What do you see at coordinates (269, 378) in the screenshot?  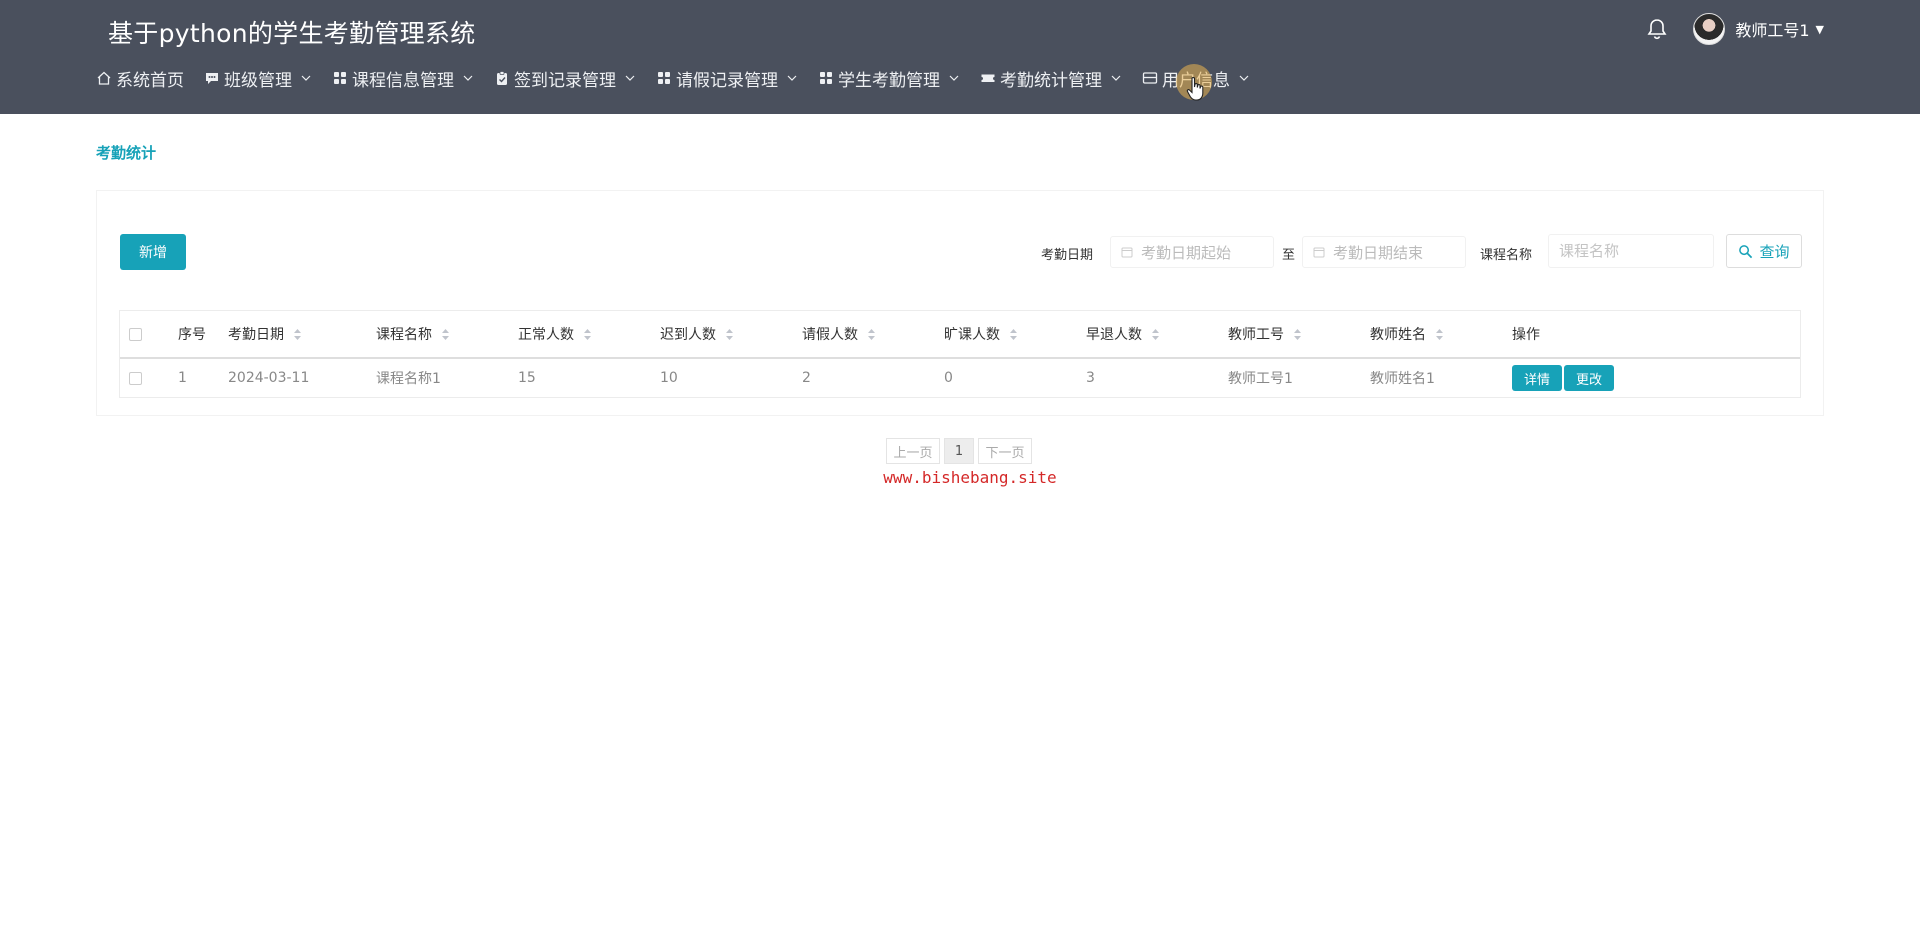 I see `cell-date: 2024-03-11` at bounding box center [269, 378].